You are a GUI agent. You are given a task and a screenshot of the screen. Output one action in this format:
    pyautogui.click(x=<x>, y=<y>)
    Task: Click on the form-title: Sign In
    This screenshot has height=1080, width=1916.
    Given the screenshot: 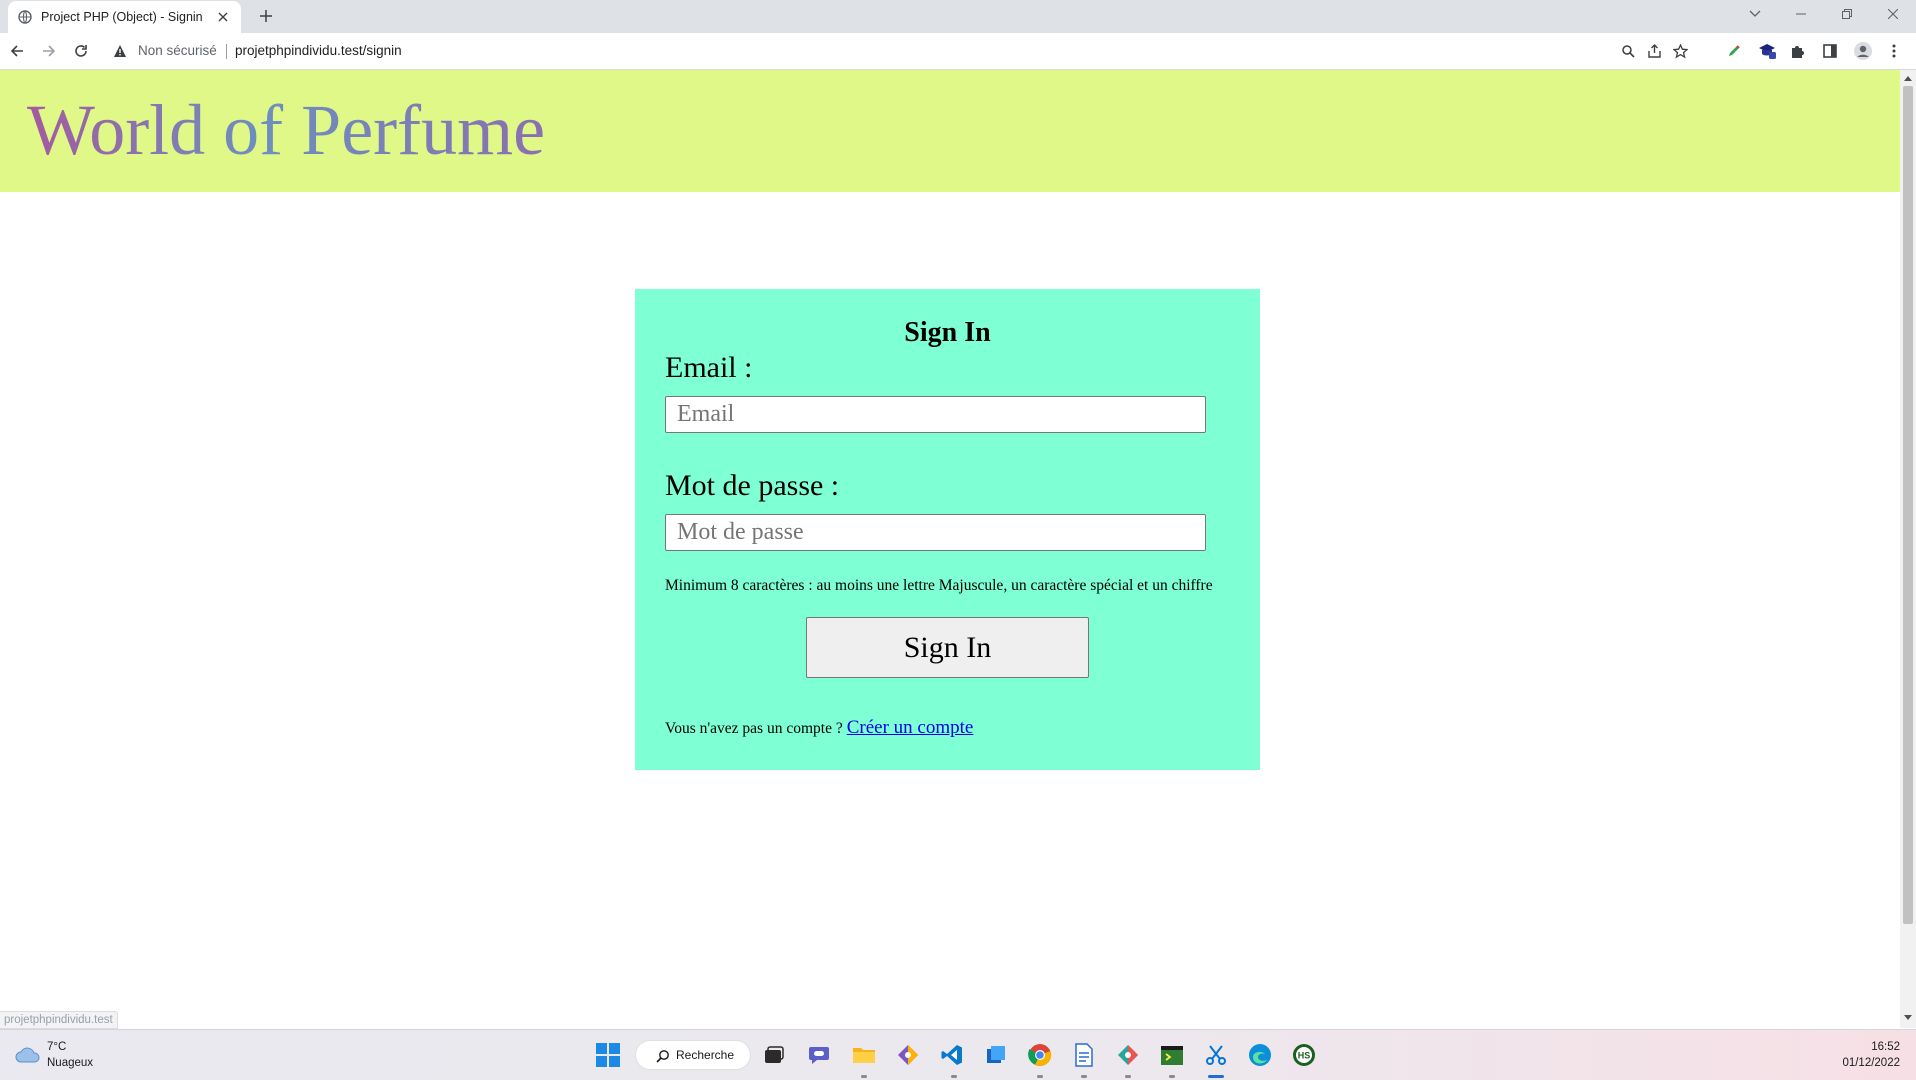 What is the action you would take?
    pyautogui.click(x=947, y=332)
    